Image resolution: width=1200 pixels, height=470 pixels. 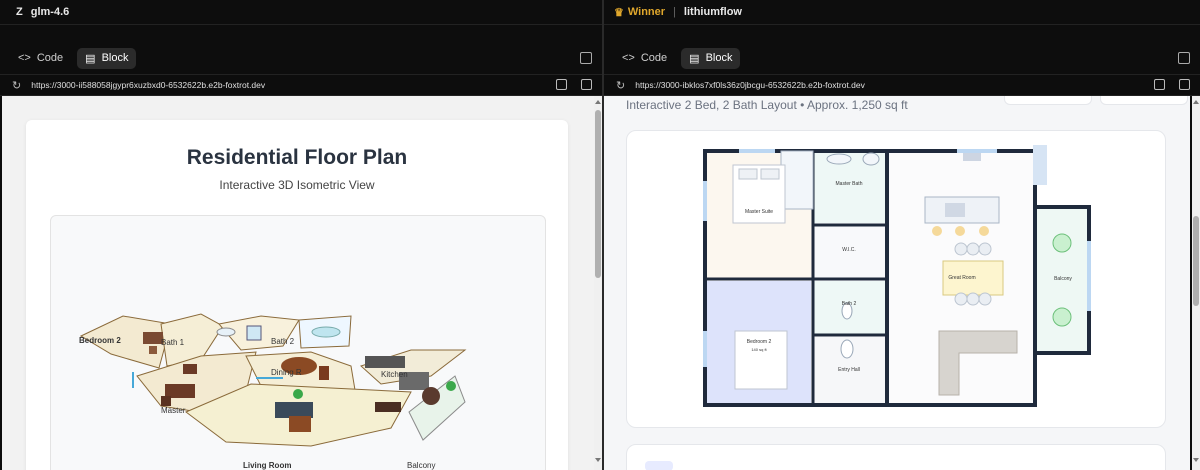 What do you see at coordinates (902, 58) in the screenshot?
I see `right-tabs: <> Code ▤ Block` at bounding box center [902, 58].